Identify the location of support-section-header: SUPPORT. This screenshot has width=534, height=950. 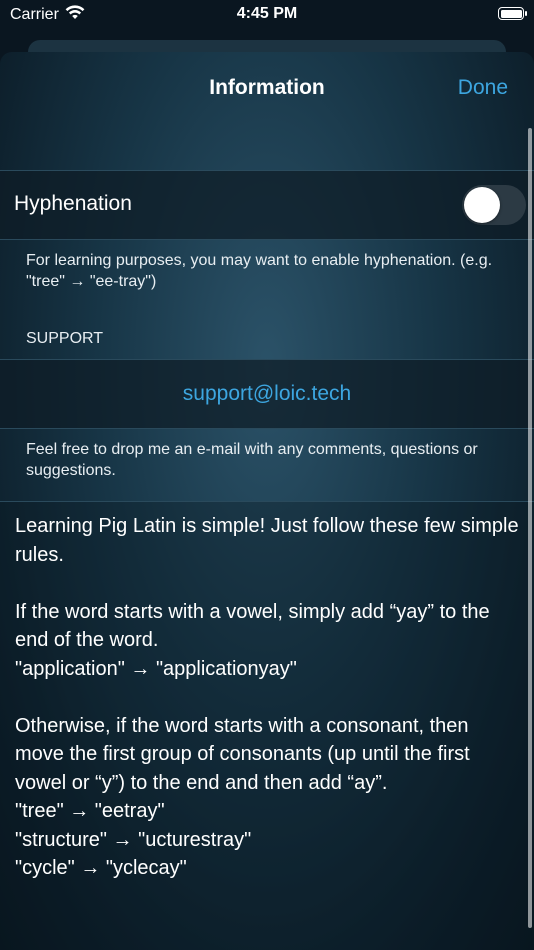
(65, 338).